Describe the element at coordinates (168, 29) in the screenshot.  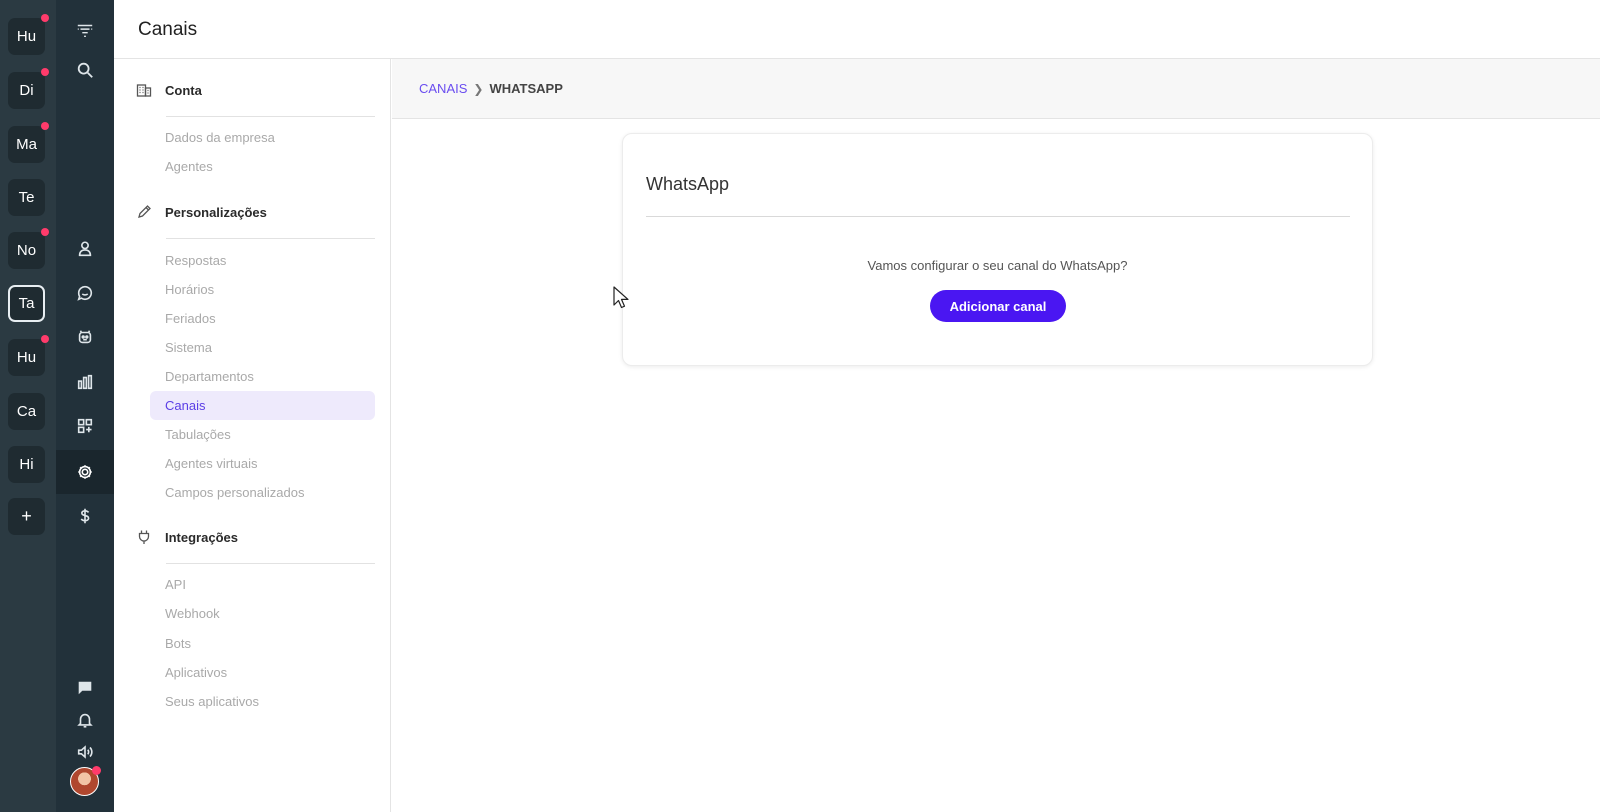
I see `page-title: Canais` at that location.